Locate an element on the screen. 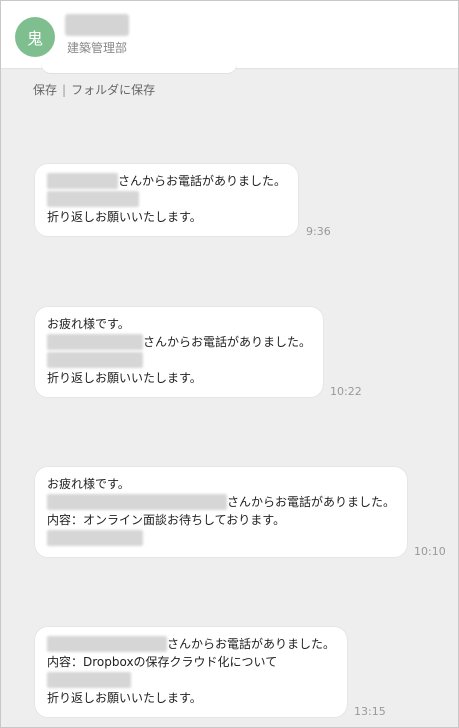  avatar: 鬼 is located at coordinates (35, 37).